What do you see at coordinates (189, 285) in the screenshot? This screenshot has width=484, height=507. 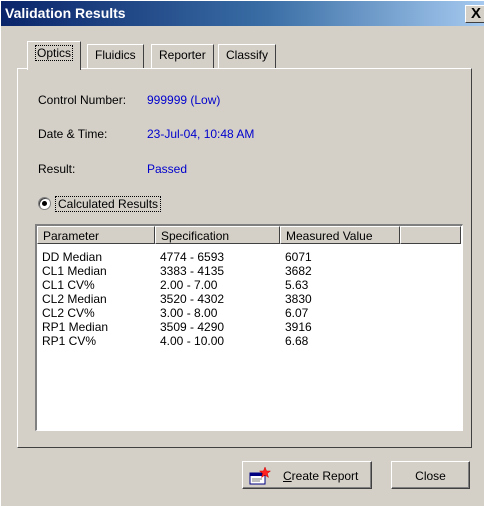 I see `specification-cell: 2.00 - 7.00` at bounding box center [189, 285].